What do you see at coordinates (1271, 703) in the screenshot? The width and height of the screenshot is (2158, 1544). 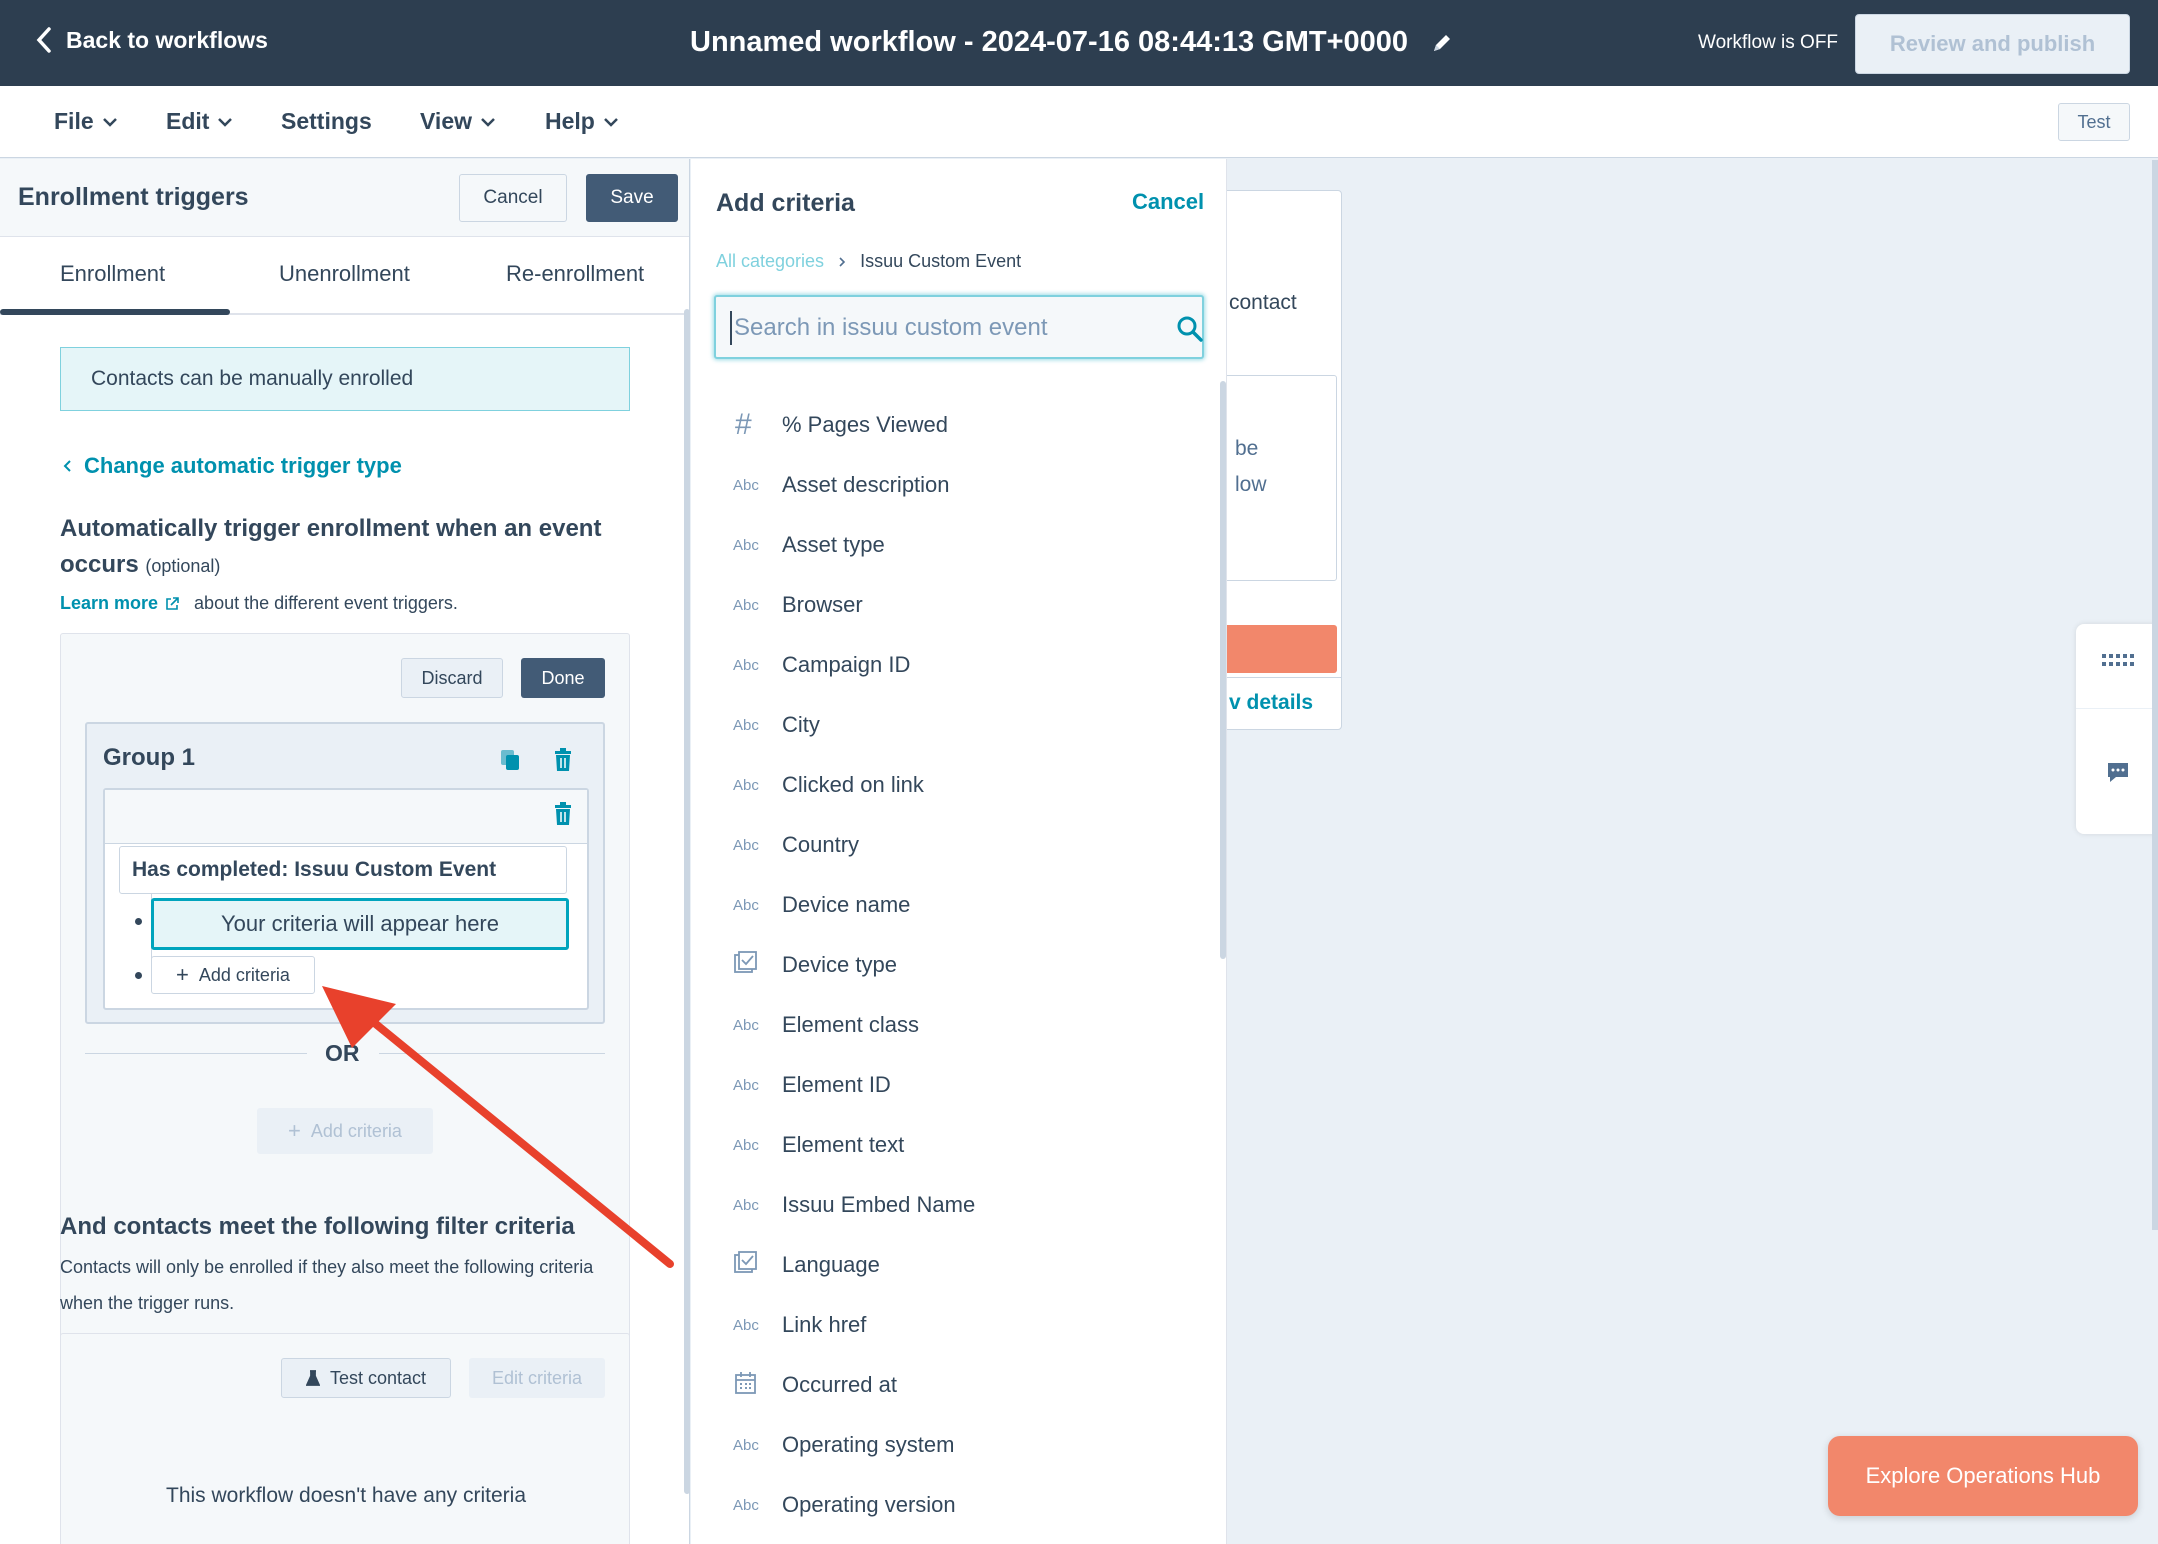 I see `view-details-link: v details` at bounding box center [1271, 703].